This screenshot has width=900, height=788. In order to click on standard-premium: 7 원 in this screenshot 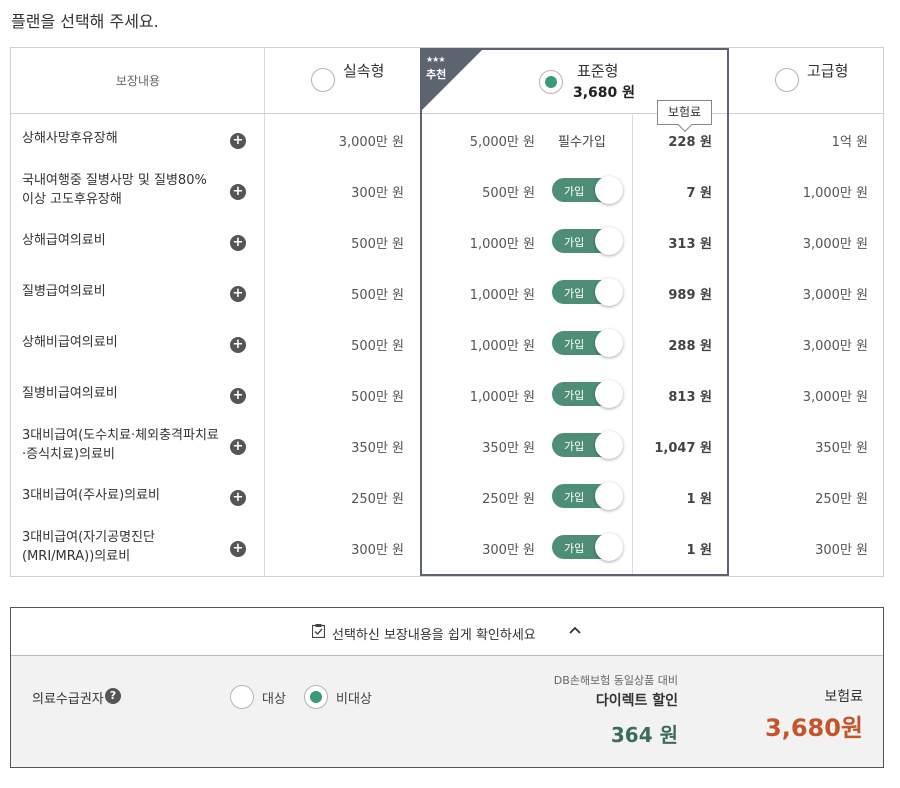, I will do `click(699, 193)`.